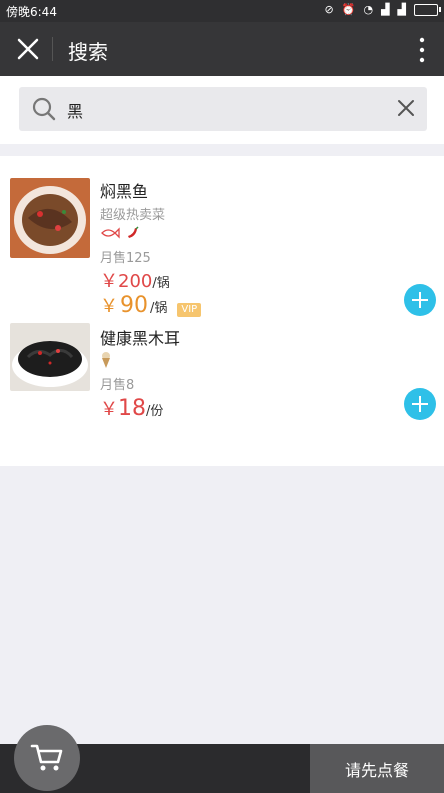 This screenshot has height=793, width=444. I want to click on cart-icon, so click(46, 757).